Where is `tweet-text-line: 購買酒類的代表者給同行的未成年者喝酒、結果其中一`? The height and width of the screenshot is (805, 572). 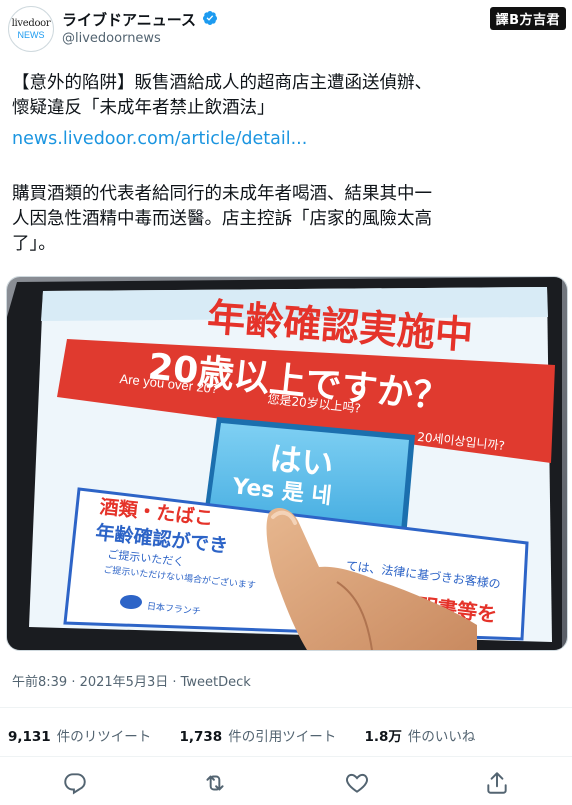
tweet-text-line: 購買酒類的代表者給同行的未成年者喝酒、結果其中一 is located at coordinates (222, 194).